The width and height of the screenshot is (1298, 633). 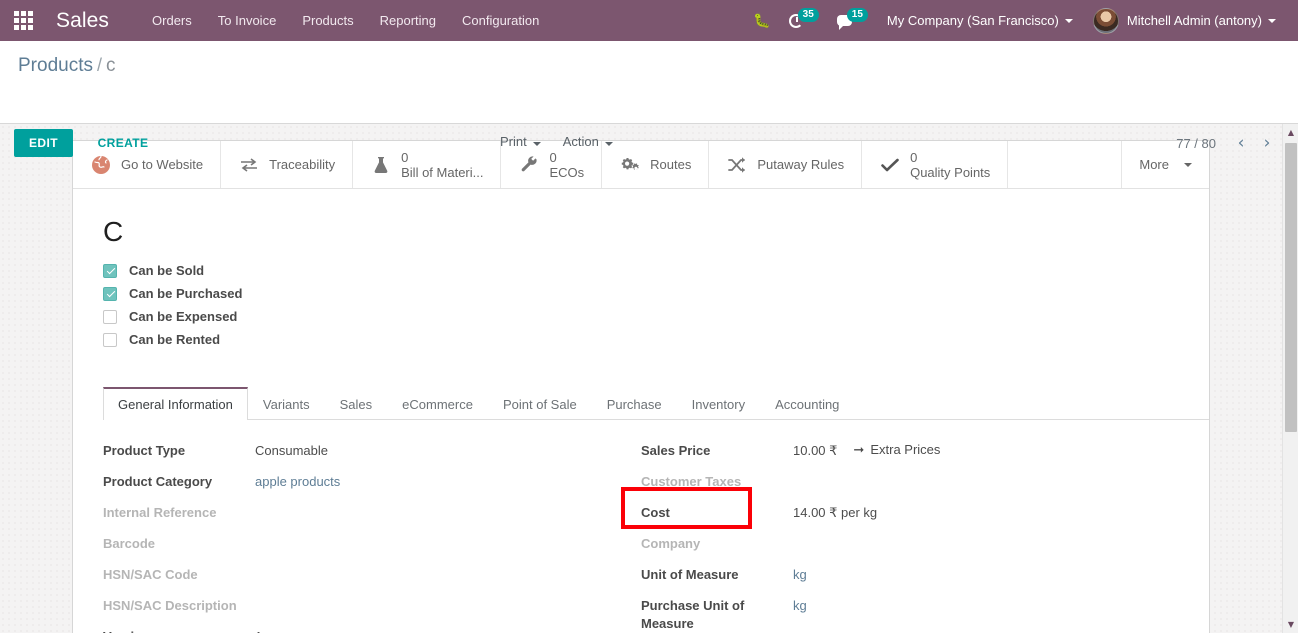 I want to click on print-dropdown: Print, so click(x=520, y=141).